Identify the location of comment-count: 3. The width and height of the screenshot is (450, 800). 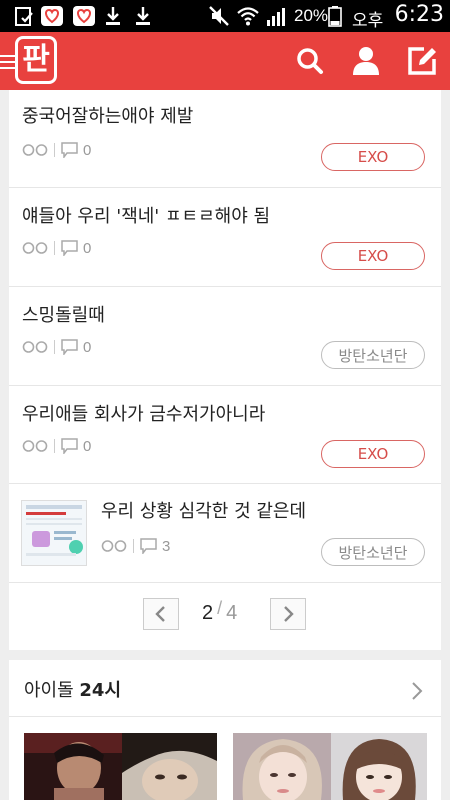
(166, 546).